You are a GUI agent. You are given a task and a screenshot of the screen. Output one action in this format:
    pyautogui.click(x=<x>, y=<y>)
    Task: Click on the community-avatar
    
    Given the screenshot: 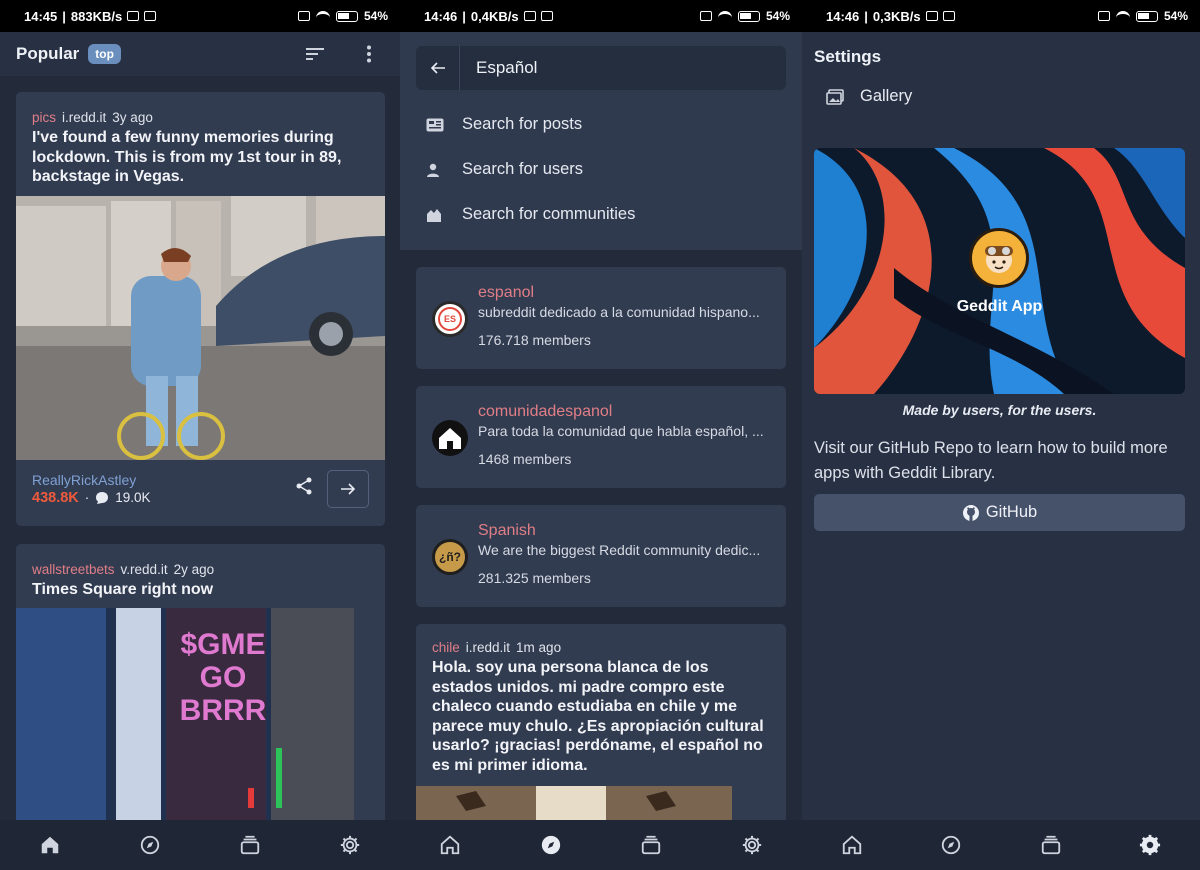 What is the action you would take?
    pyautogui.click(x=450, y=438)
    